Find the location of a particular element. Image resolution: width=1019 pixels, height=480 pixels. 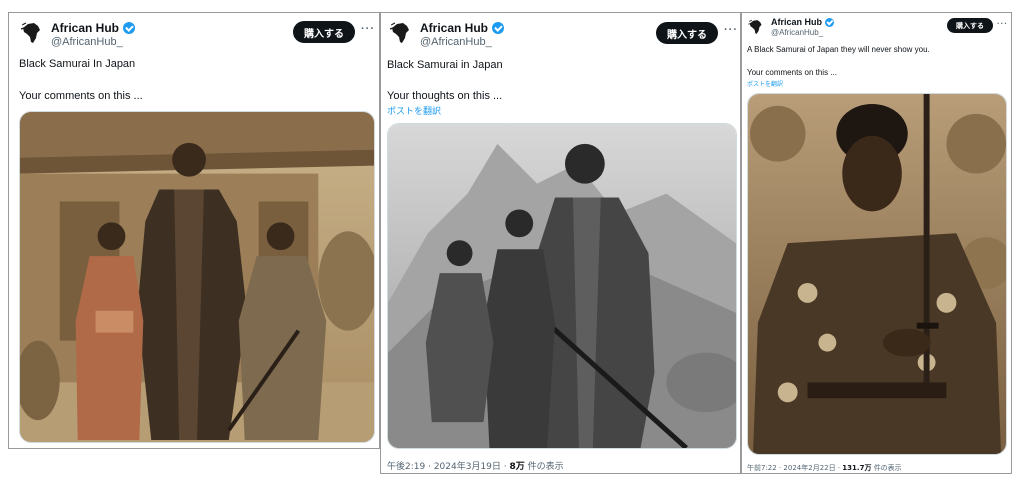

post-meta: 午後2:19 · 2024年3月19日 · 8万 件の表示 is located at coordinates (475, 467).